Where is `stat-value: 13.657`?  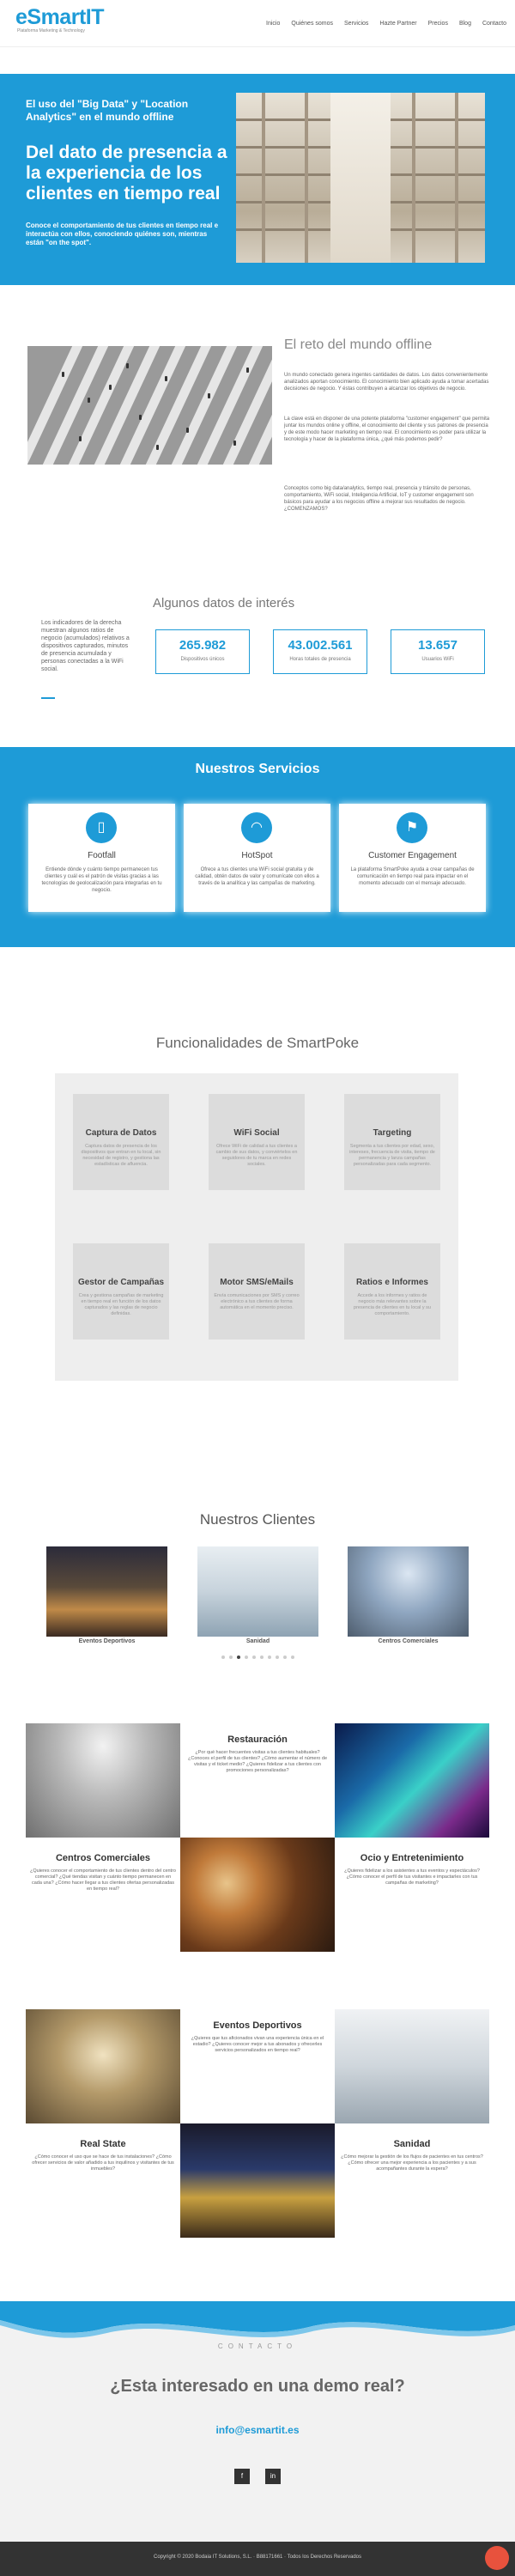 stat-value: 13.657 is located at coordinates (437, 645).